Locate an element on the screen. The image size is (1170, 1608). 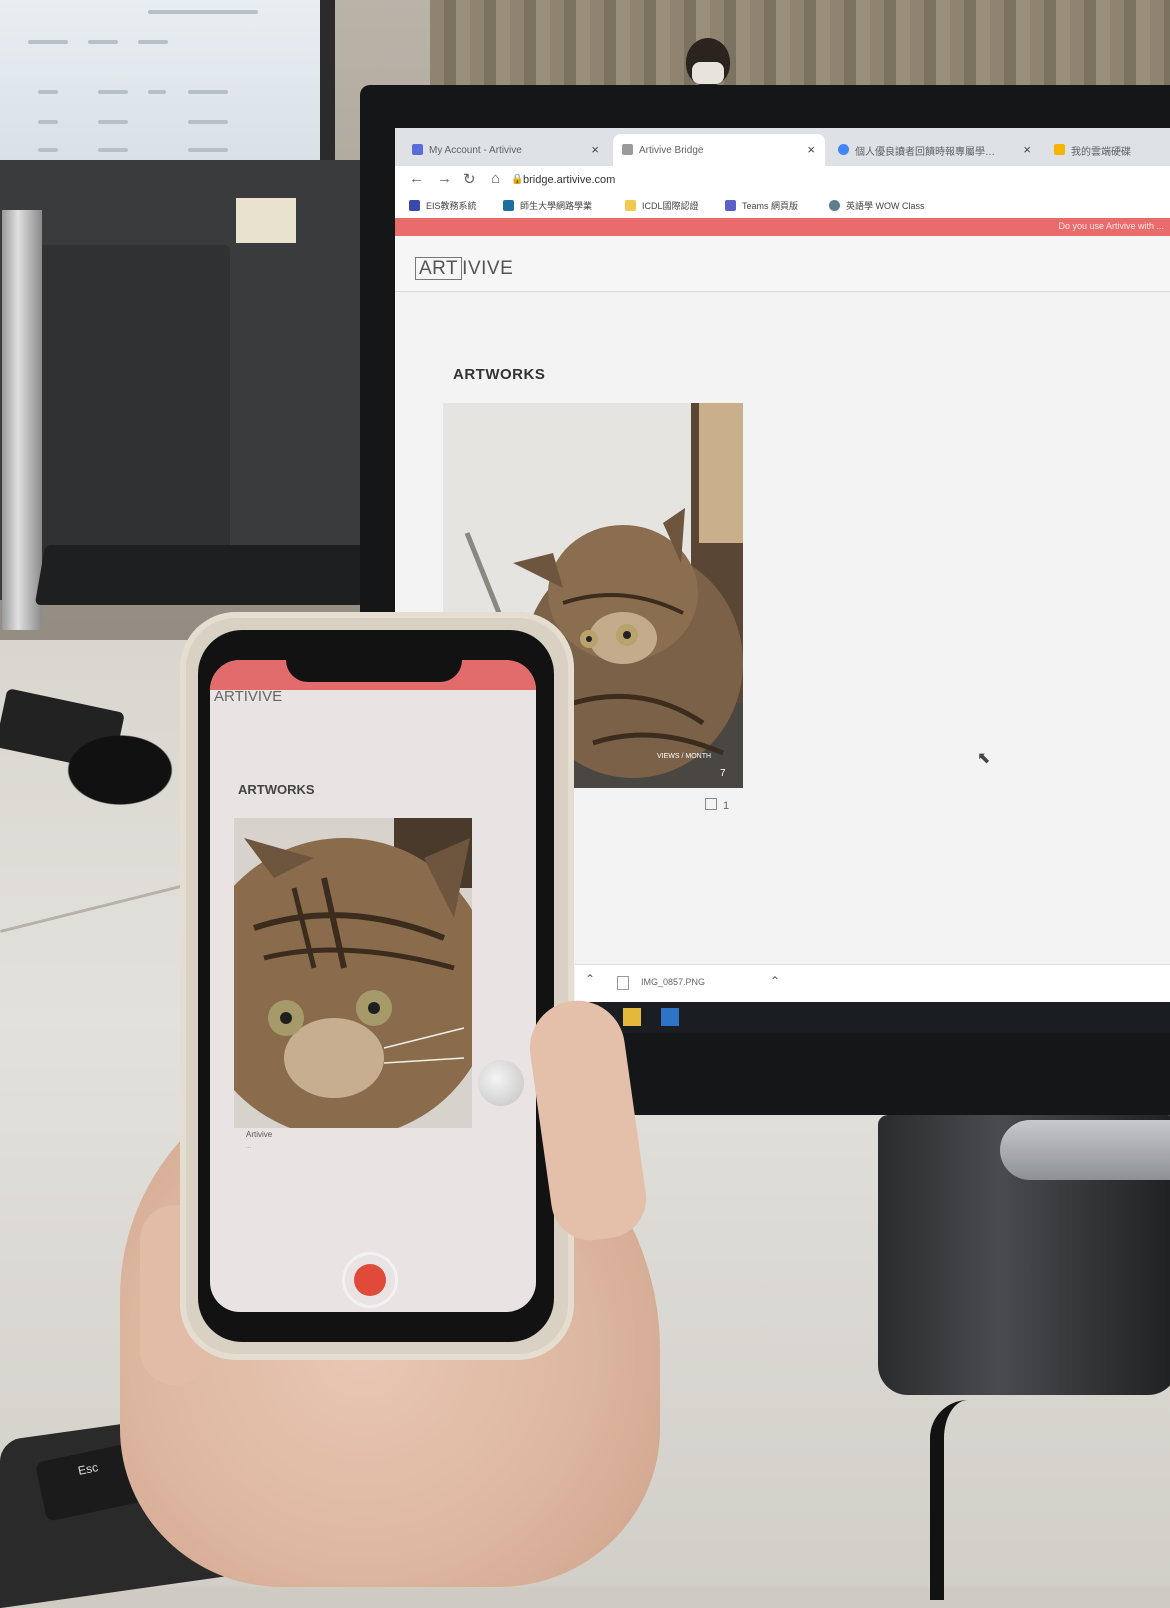
copy-icon is located at coordinates (711, 804).